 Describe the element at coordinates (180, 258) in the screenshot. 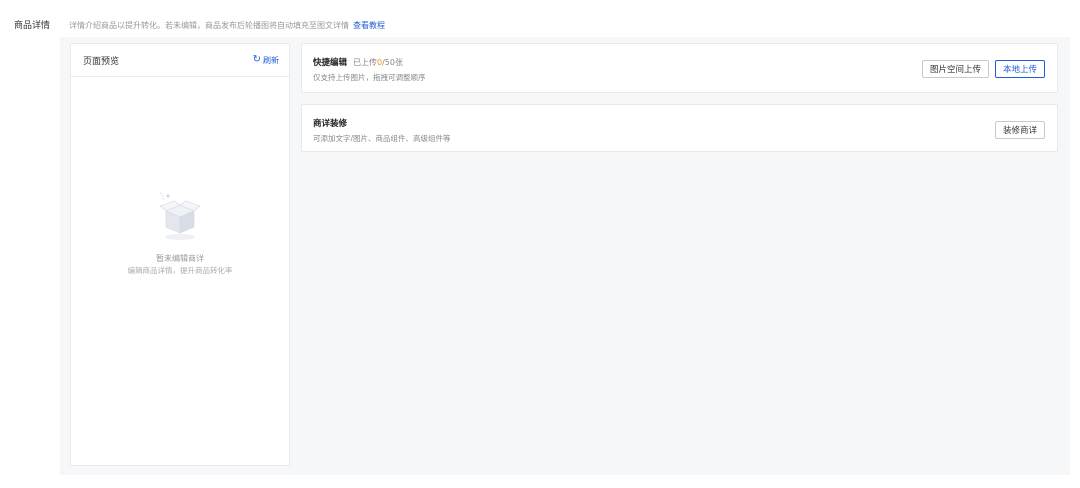

I see `empty-title: 暂未编辑商详` at that location.